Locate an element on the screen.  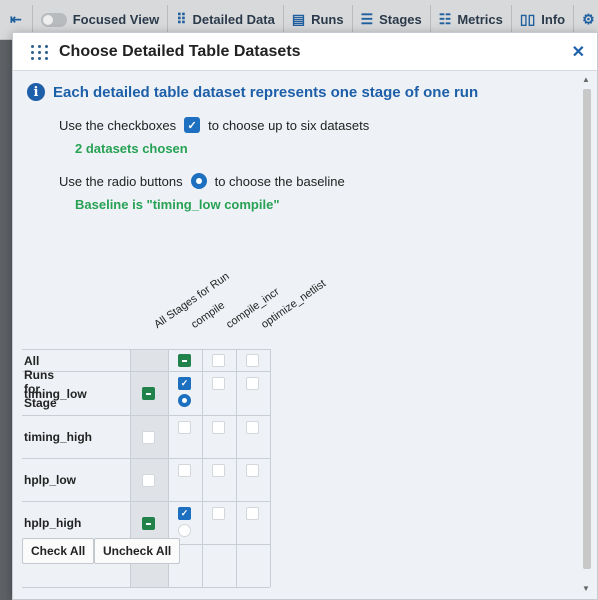
hplp-high-compile-baseline-radio is located at coordinates (184, 530).